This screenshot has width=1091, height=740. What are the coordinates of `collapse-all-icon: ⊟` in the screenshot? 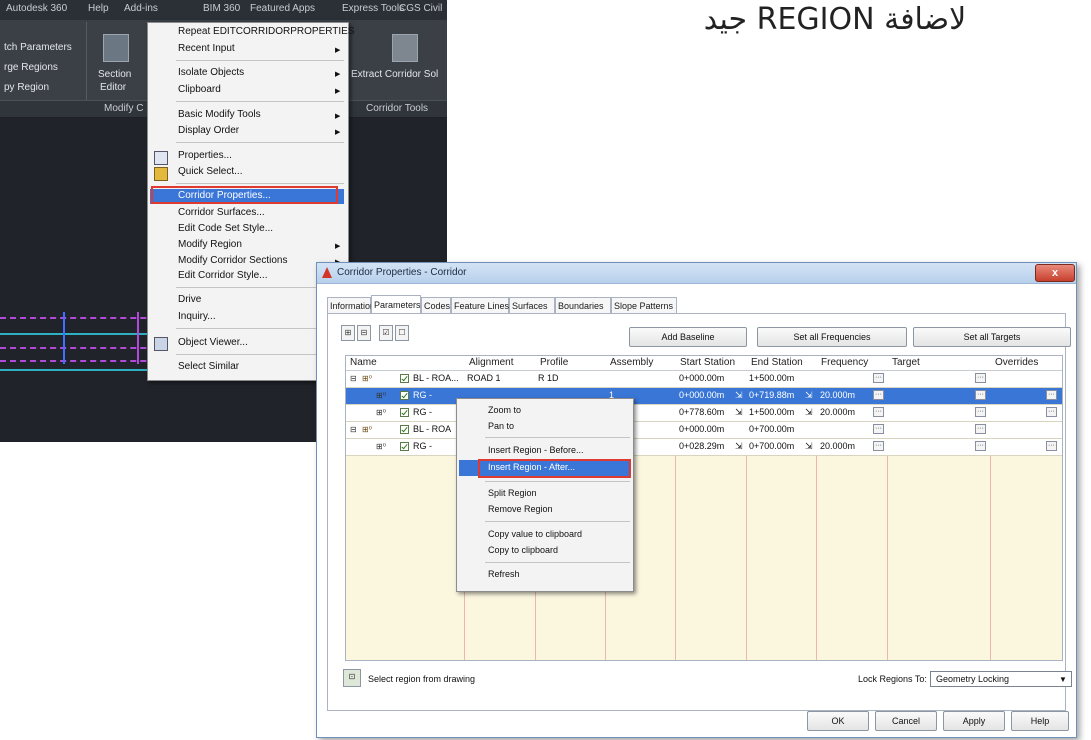 It's located at (364, 333).